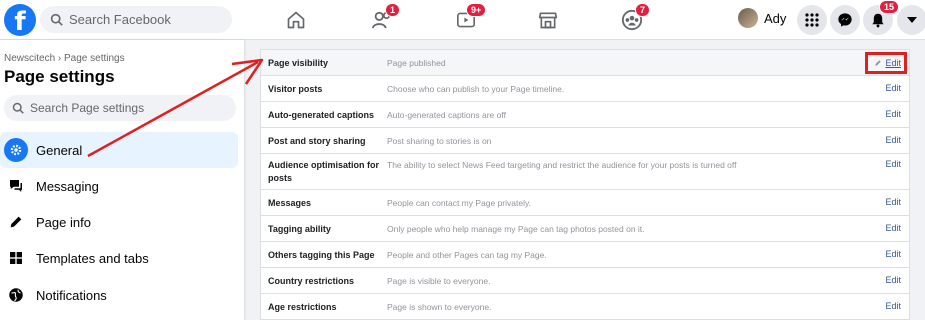 This screenshot has width=925, height=320. What do you see at coordinates (20, 20) in the screenshot?
I see `facebook-logo-icon: f` at bounding box center [20, 20].